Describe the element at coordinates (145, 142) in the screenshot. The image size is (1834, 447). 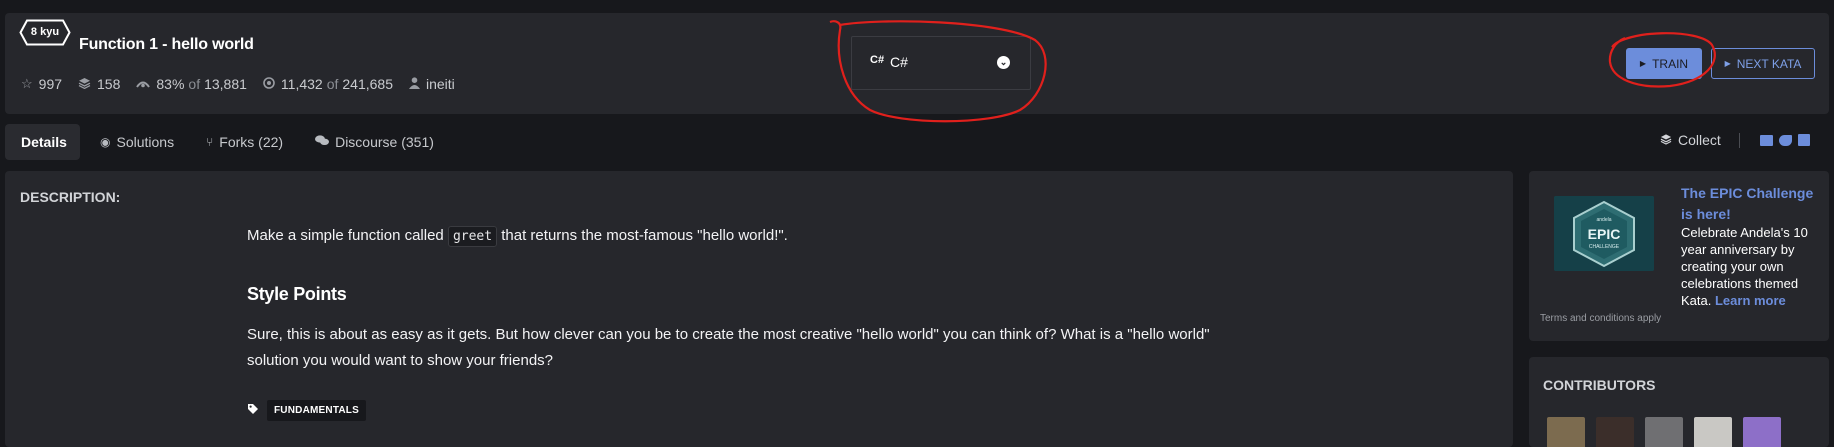
I see `tab-solutions-label: Solutions` at that location.